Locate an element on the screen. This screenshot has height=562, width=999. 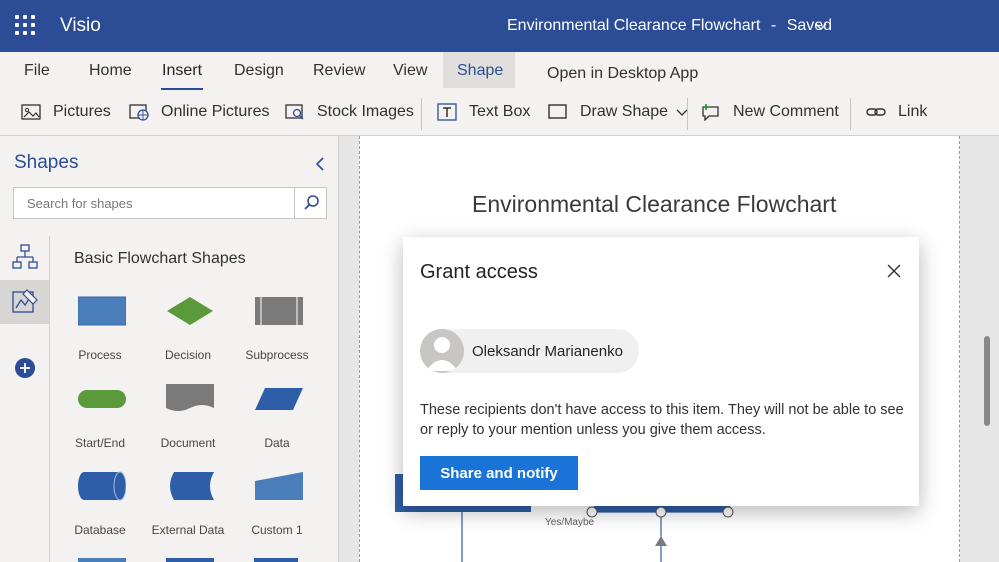
recipient-chip: Oleksandr Marianenko is located at coordinates (529, 351).